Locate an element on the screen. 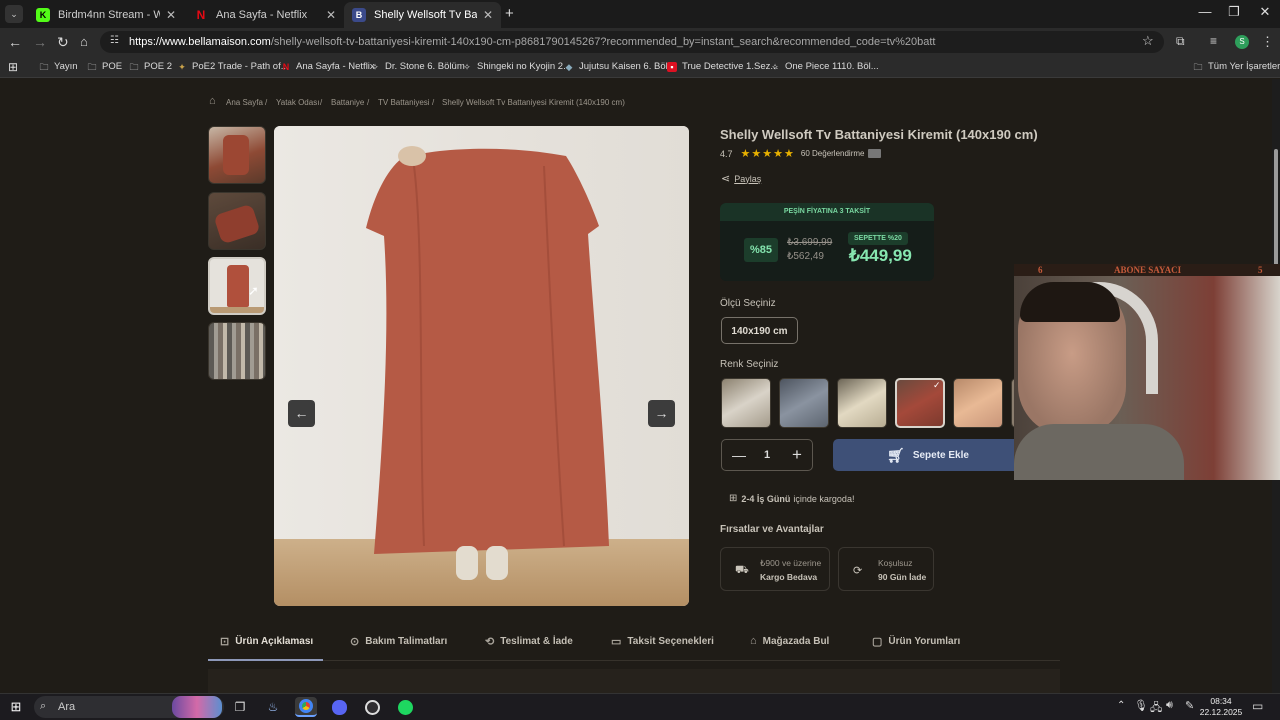  microphone-icon: 🎙︎ is located at coordinates (1141, 705).